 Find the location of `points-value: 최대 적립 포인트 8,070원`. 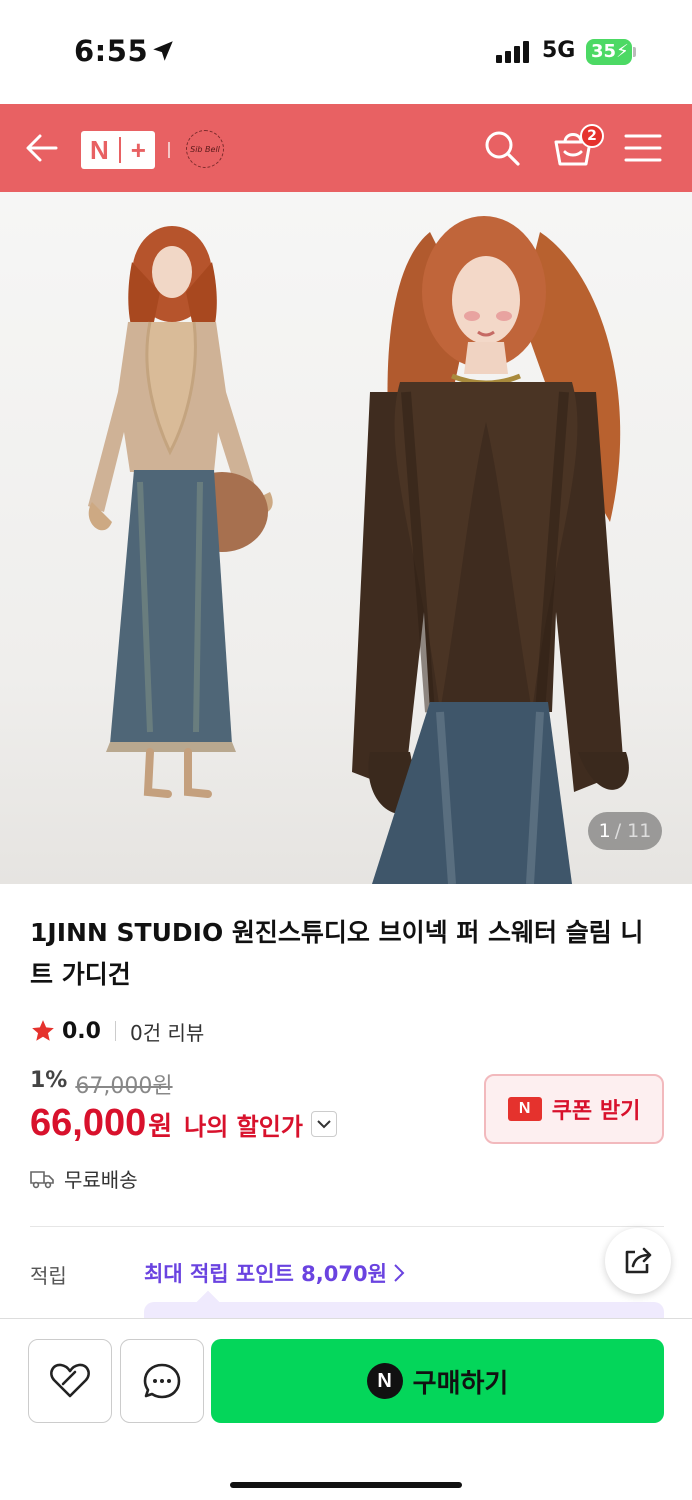

points-value: 최대 적립 포인트 8,070원 is located at coordinates (265, 1274).